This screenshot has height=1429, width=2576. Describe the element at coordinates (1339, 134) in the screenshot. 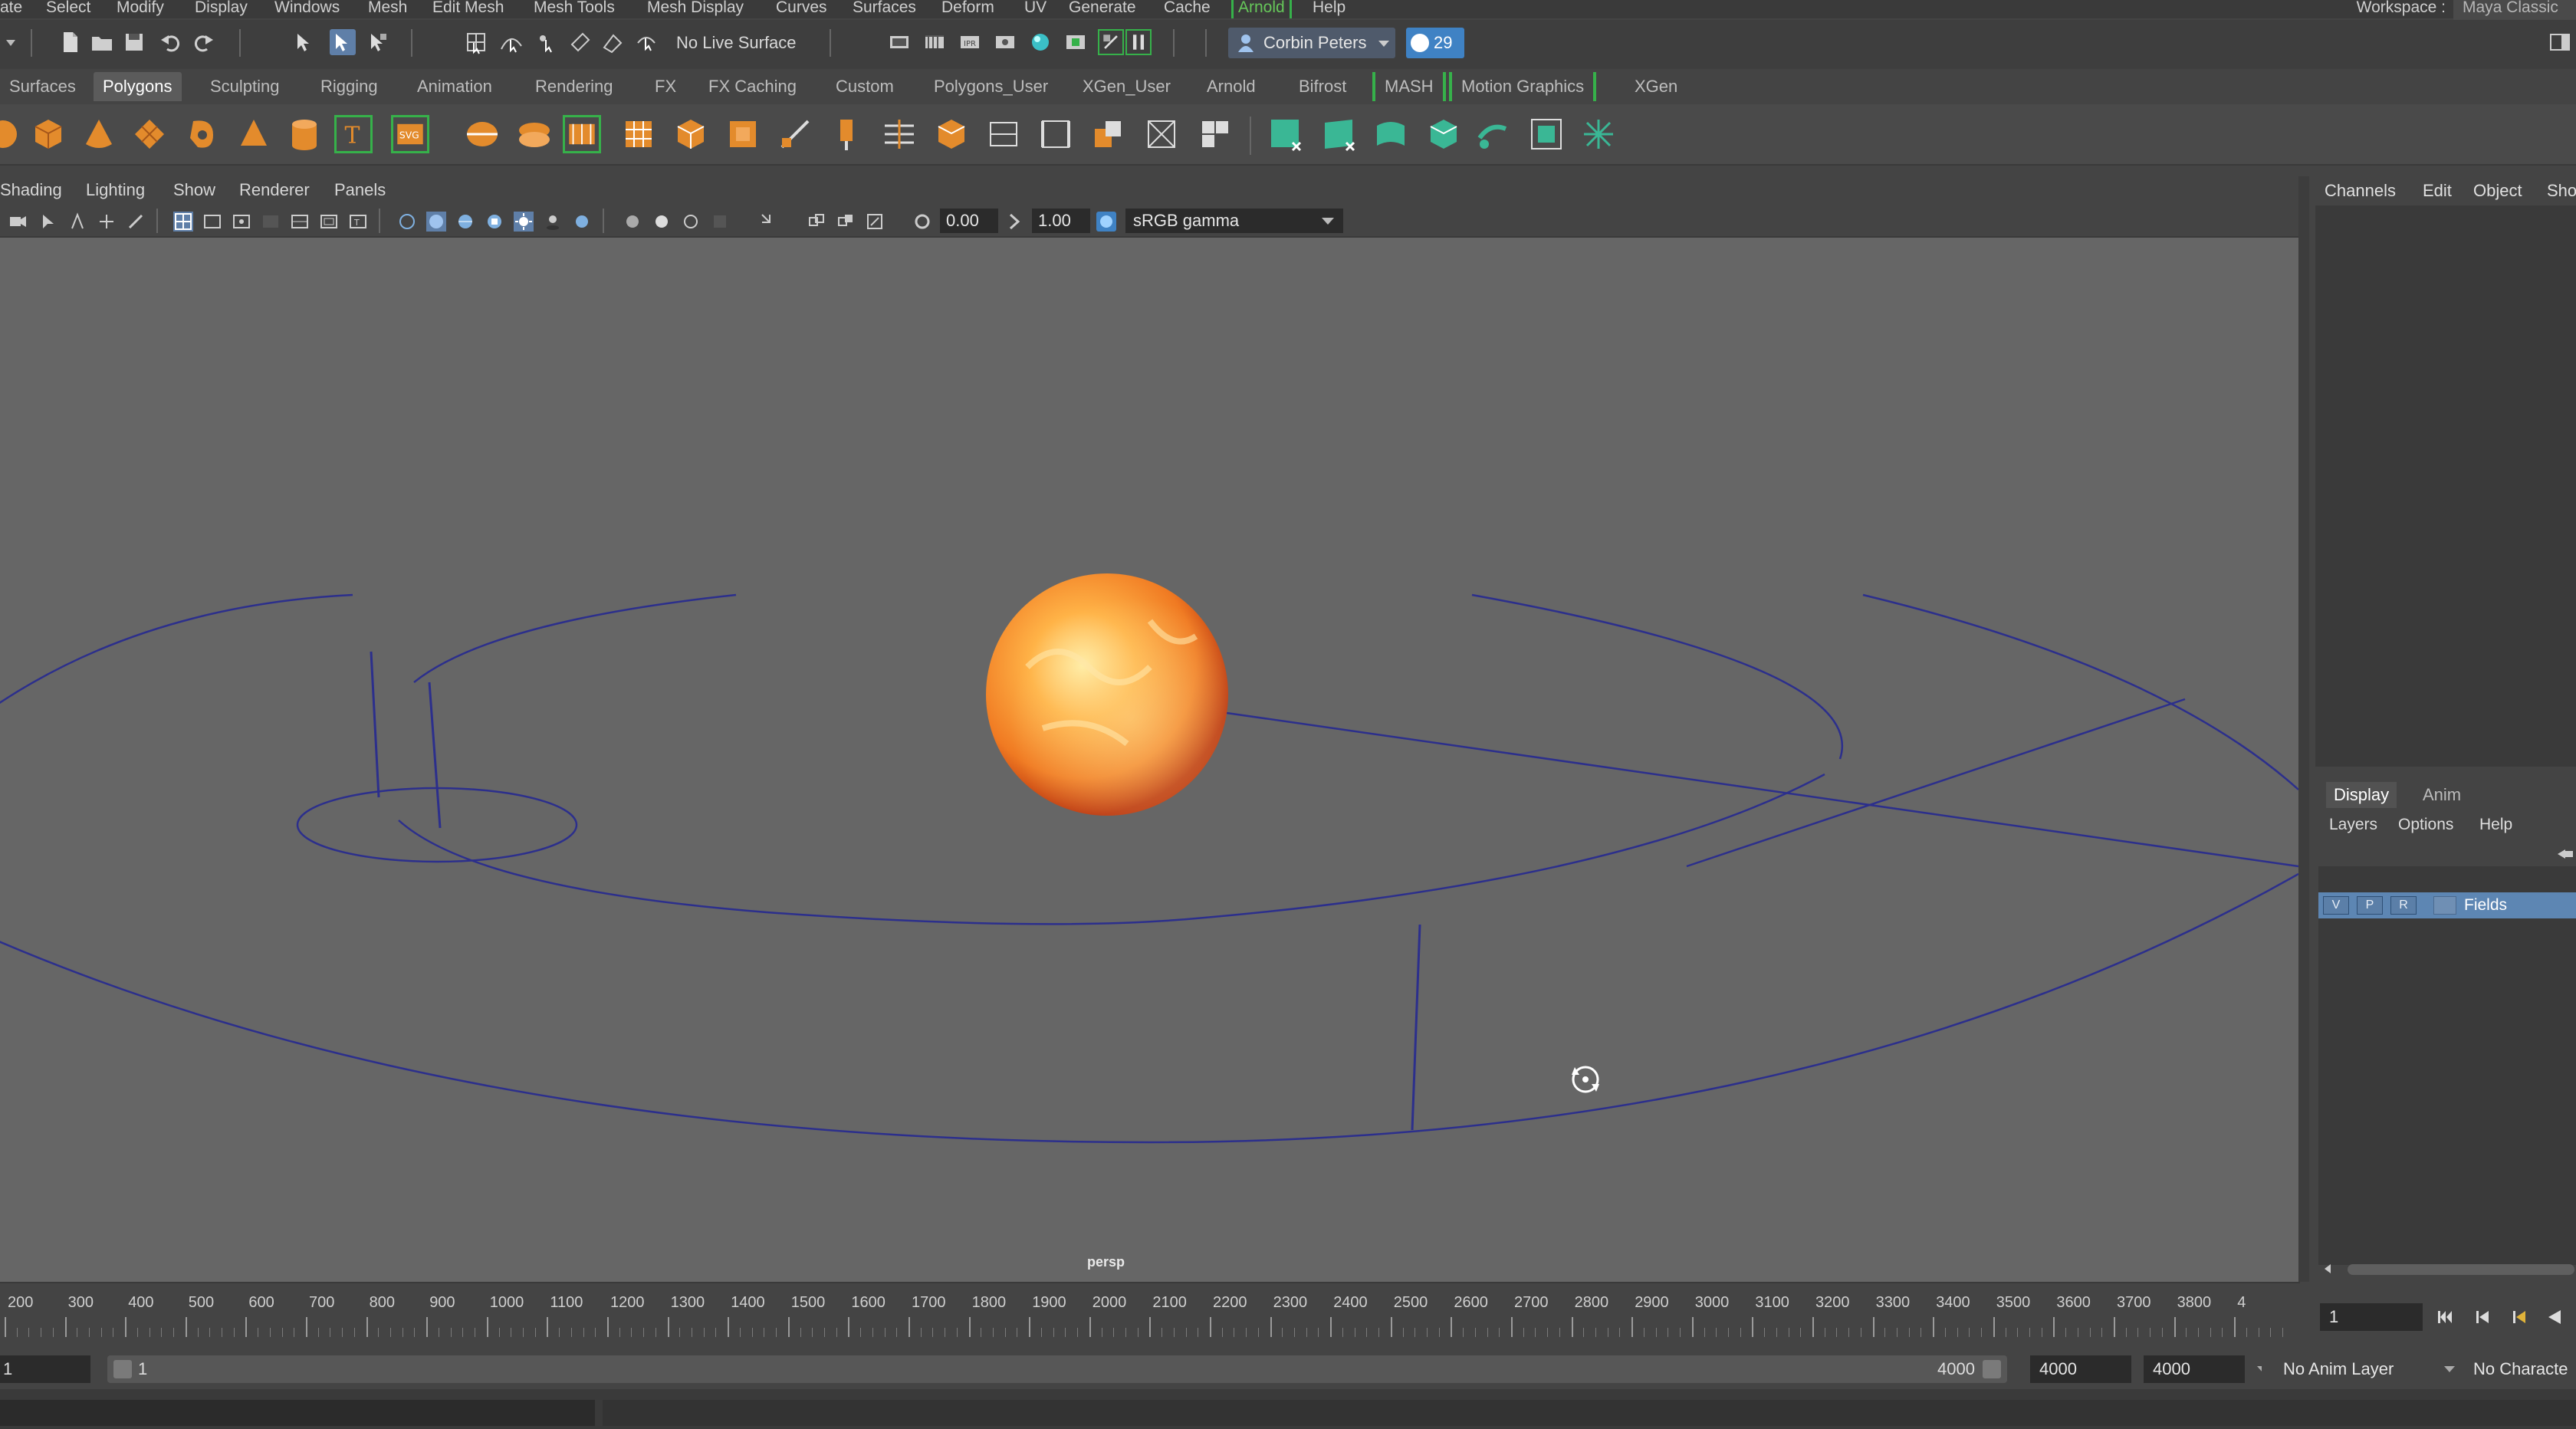

I see `mash-distribute-icon` at that location.